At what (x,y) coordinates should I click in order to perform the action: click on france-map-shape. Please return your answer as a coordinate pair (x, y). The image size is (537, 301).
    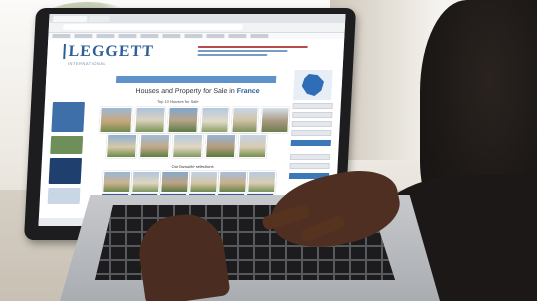
    Looking at the image, I should click on (312, 85).